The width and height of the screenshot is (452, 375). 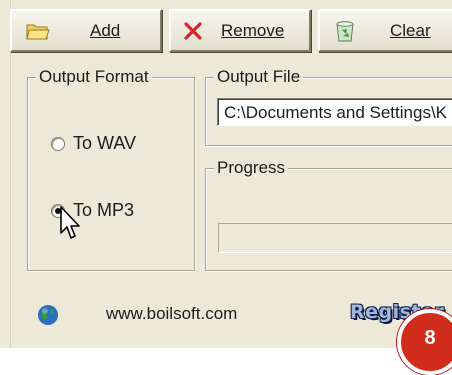 I want to click on output-file-input: C:\Documents and Settings\K, so click(x=334, y=112).